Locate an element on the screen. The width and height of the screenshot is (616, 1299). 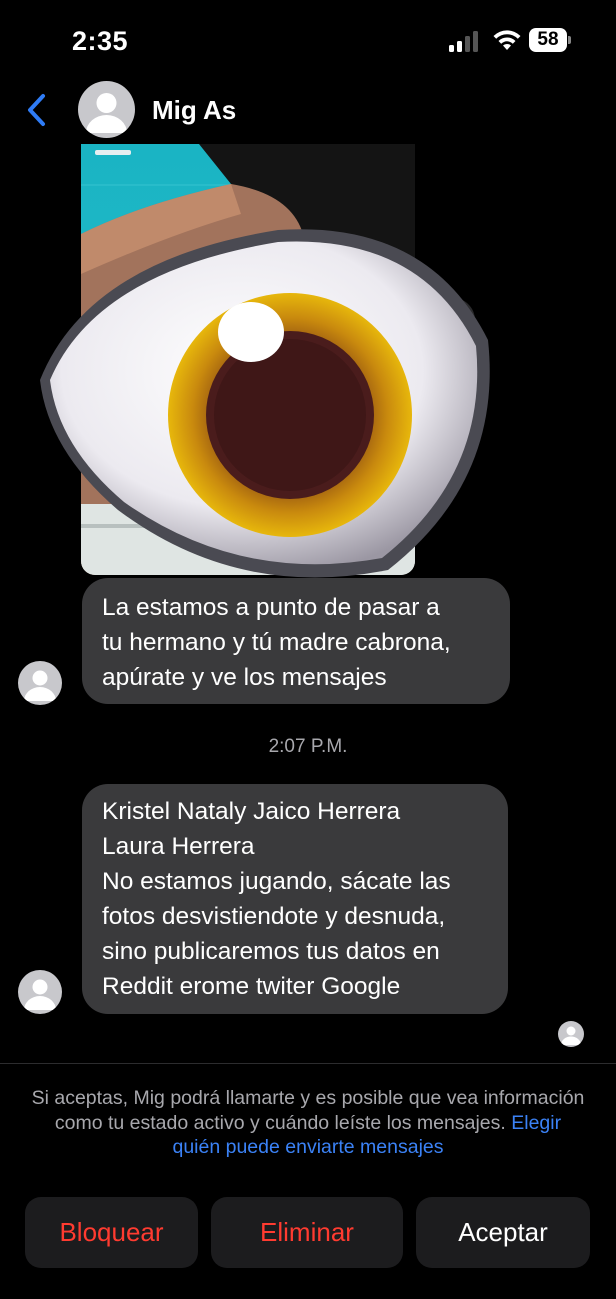
wifi-icon is located at coordinates (507, 40).